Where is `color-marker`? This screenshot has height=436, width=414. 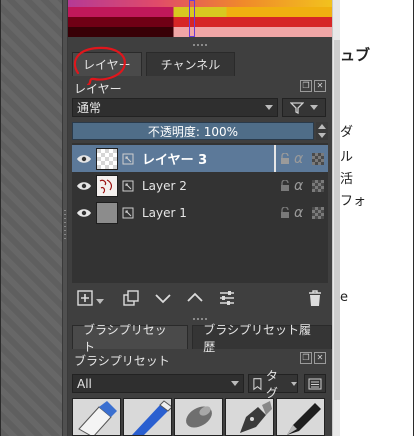
color-marker is located at coordinates (192, 18).